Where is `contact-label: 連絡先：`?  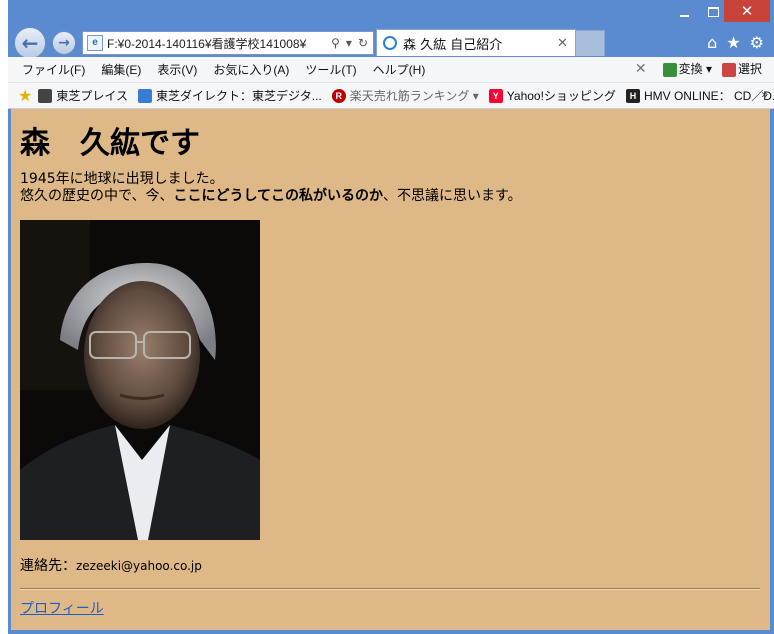 contact-label: 連絡先： is located at coordinates (48, 566).